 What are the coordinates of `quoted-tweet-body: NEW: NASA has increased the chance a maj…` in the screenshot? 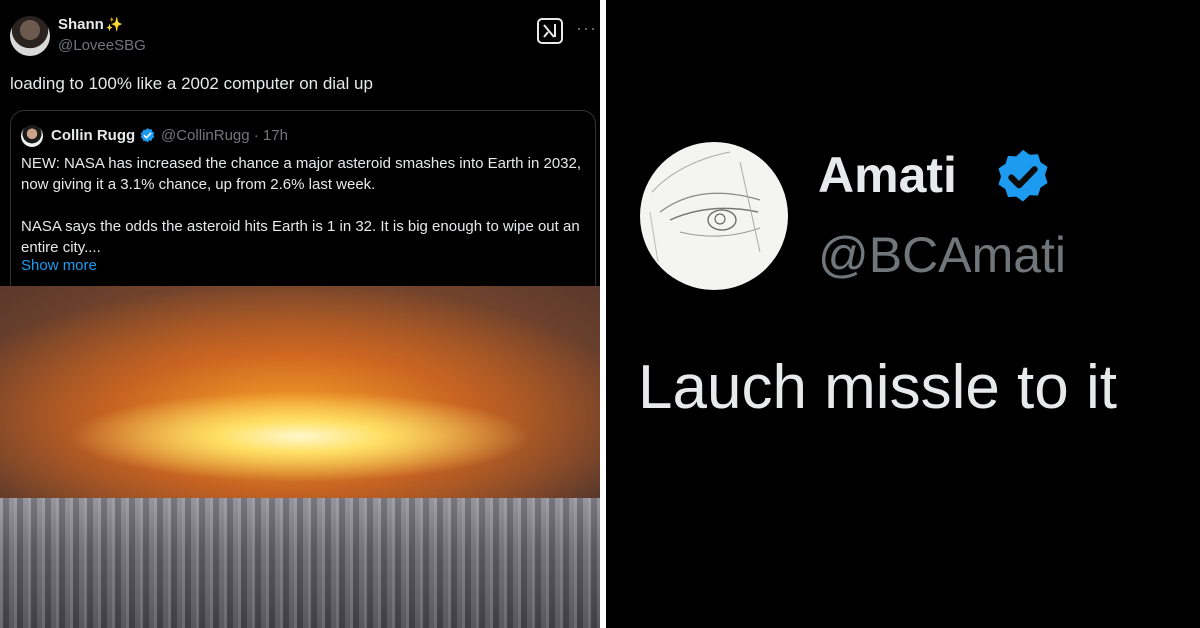 It's located at (304, 205).